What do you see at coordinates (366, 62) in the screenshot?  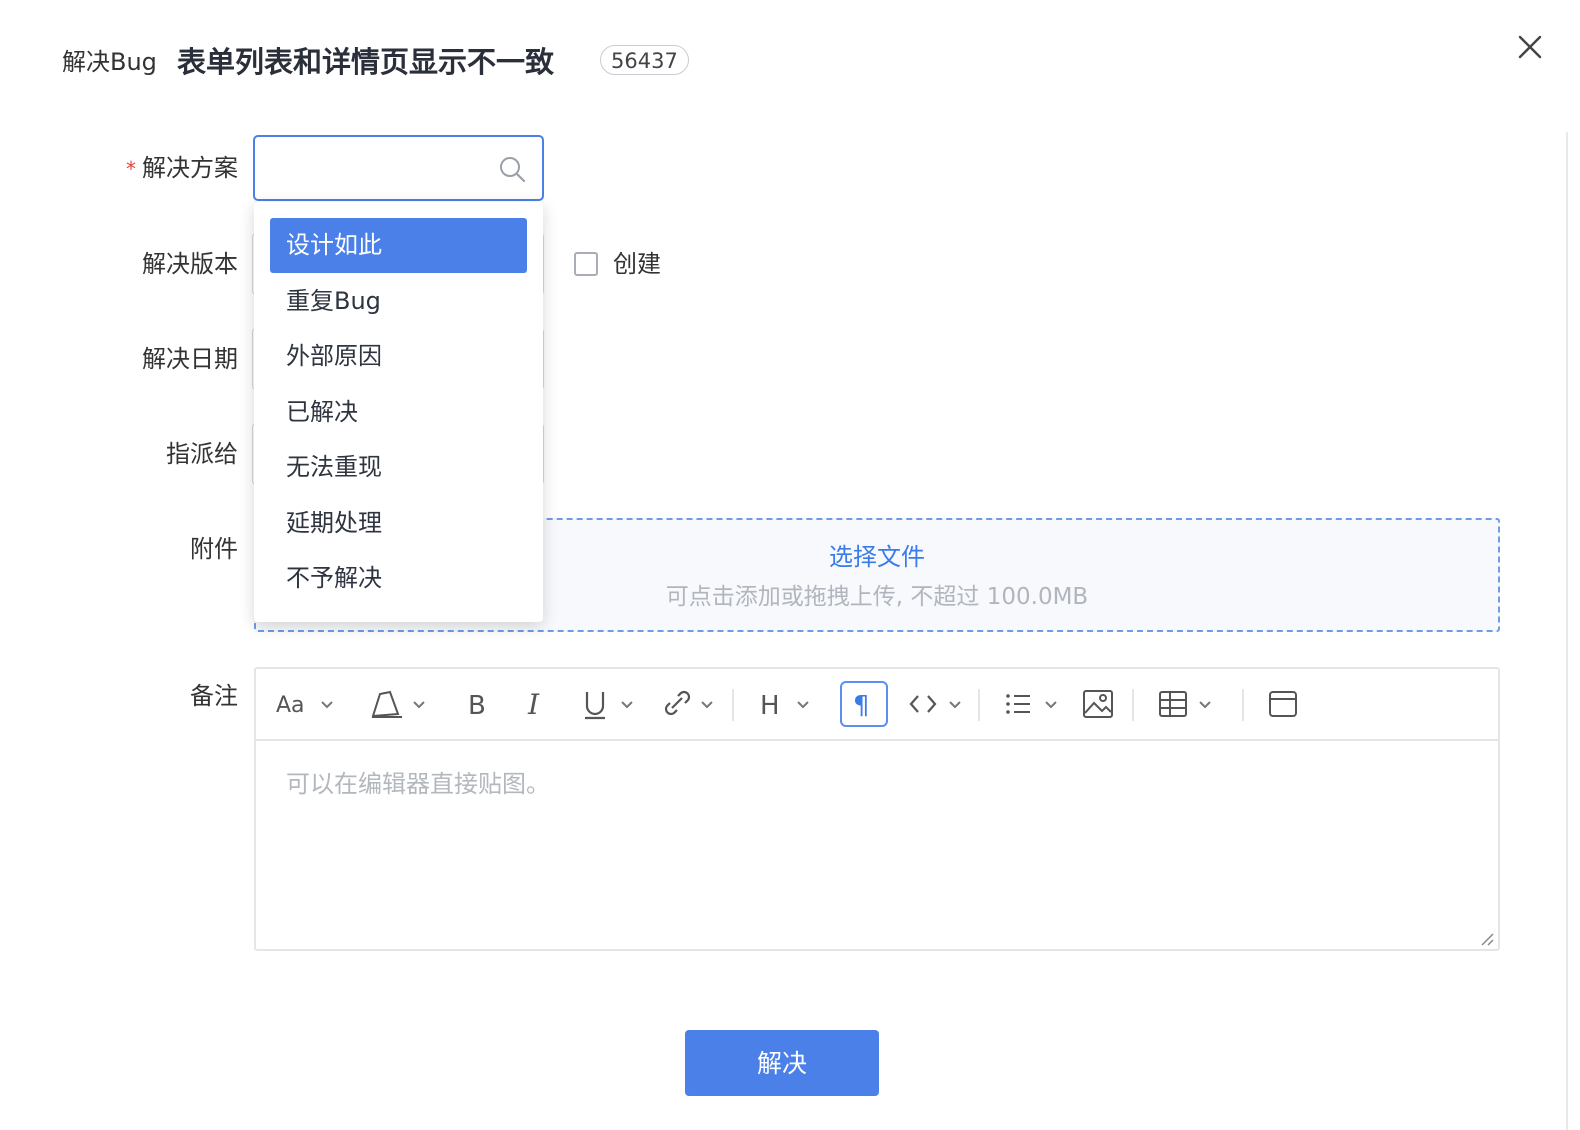 I see `dialog-title: 表单列表和详情页显示不一致` at bounding box center [366, 62].